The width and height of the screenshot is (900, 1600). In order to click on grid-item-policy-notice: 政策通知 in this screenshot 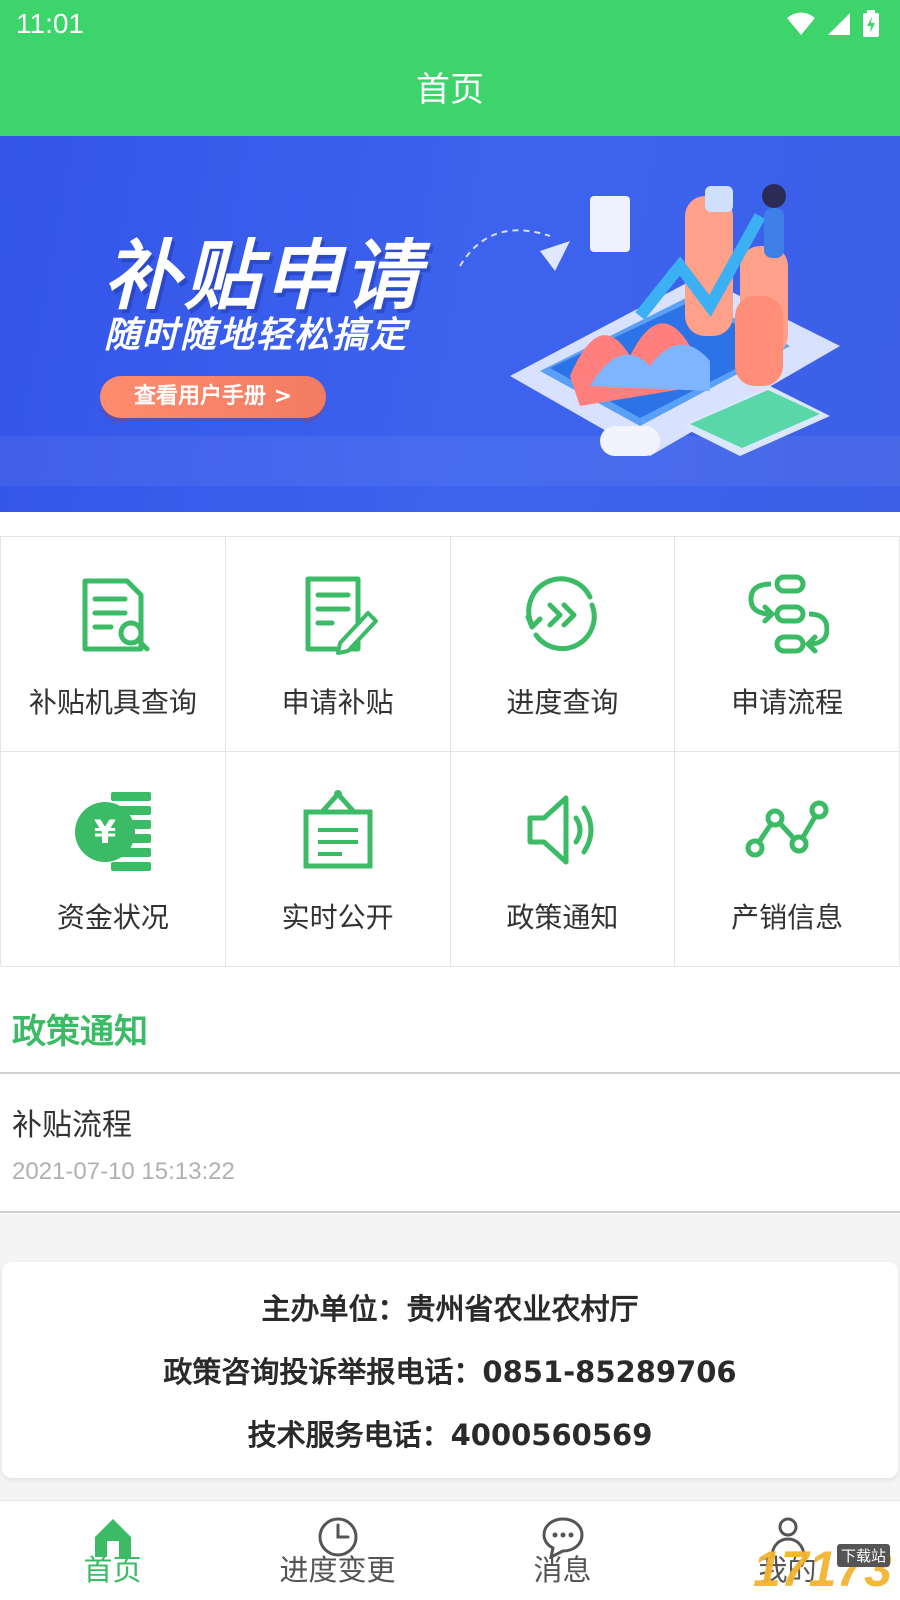, I will do `click(563, 859)`.